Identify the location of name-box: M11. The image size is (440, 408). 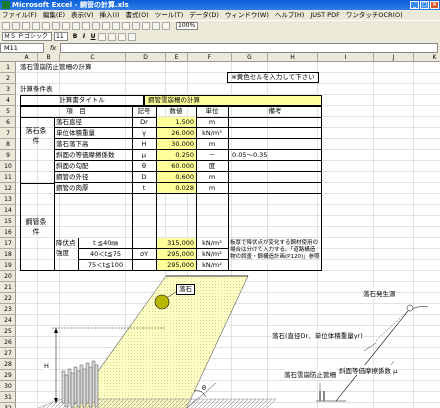
(22, 47).